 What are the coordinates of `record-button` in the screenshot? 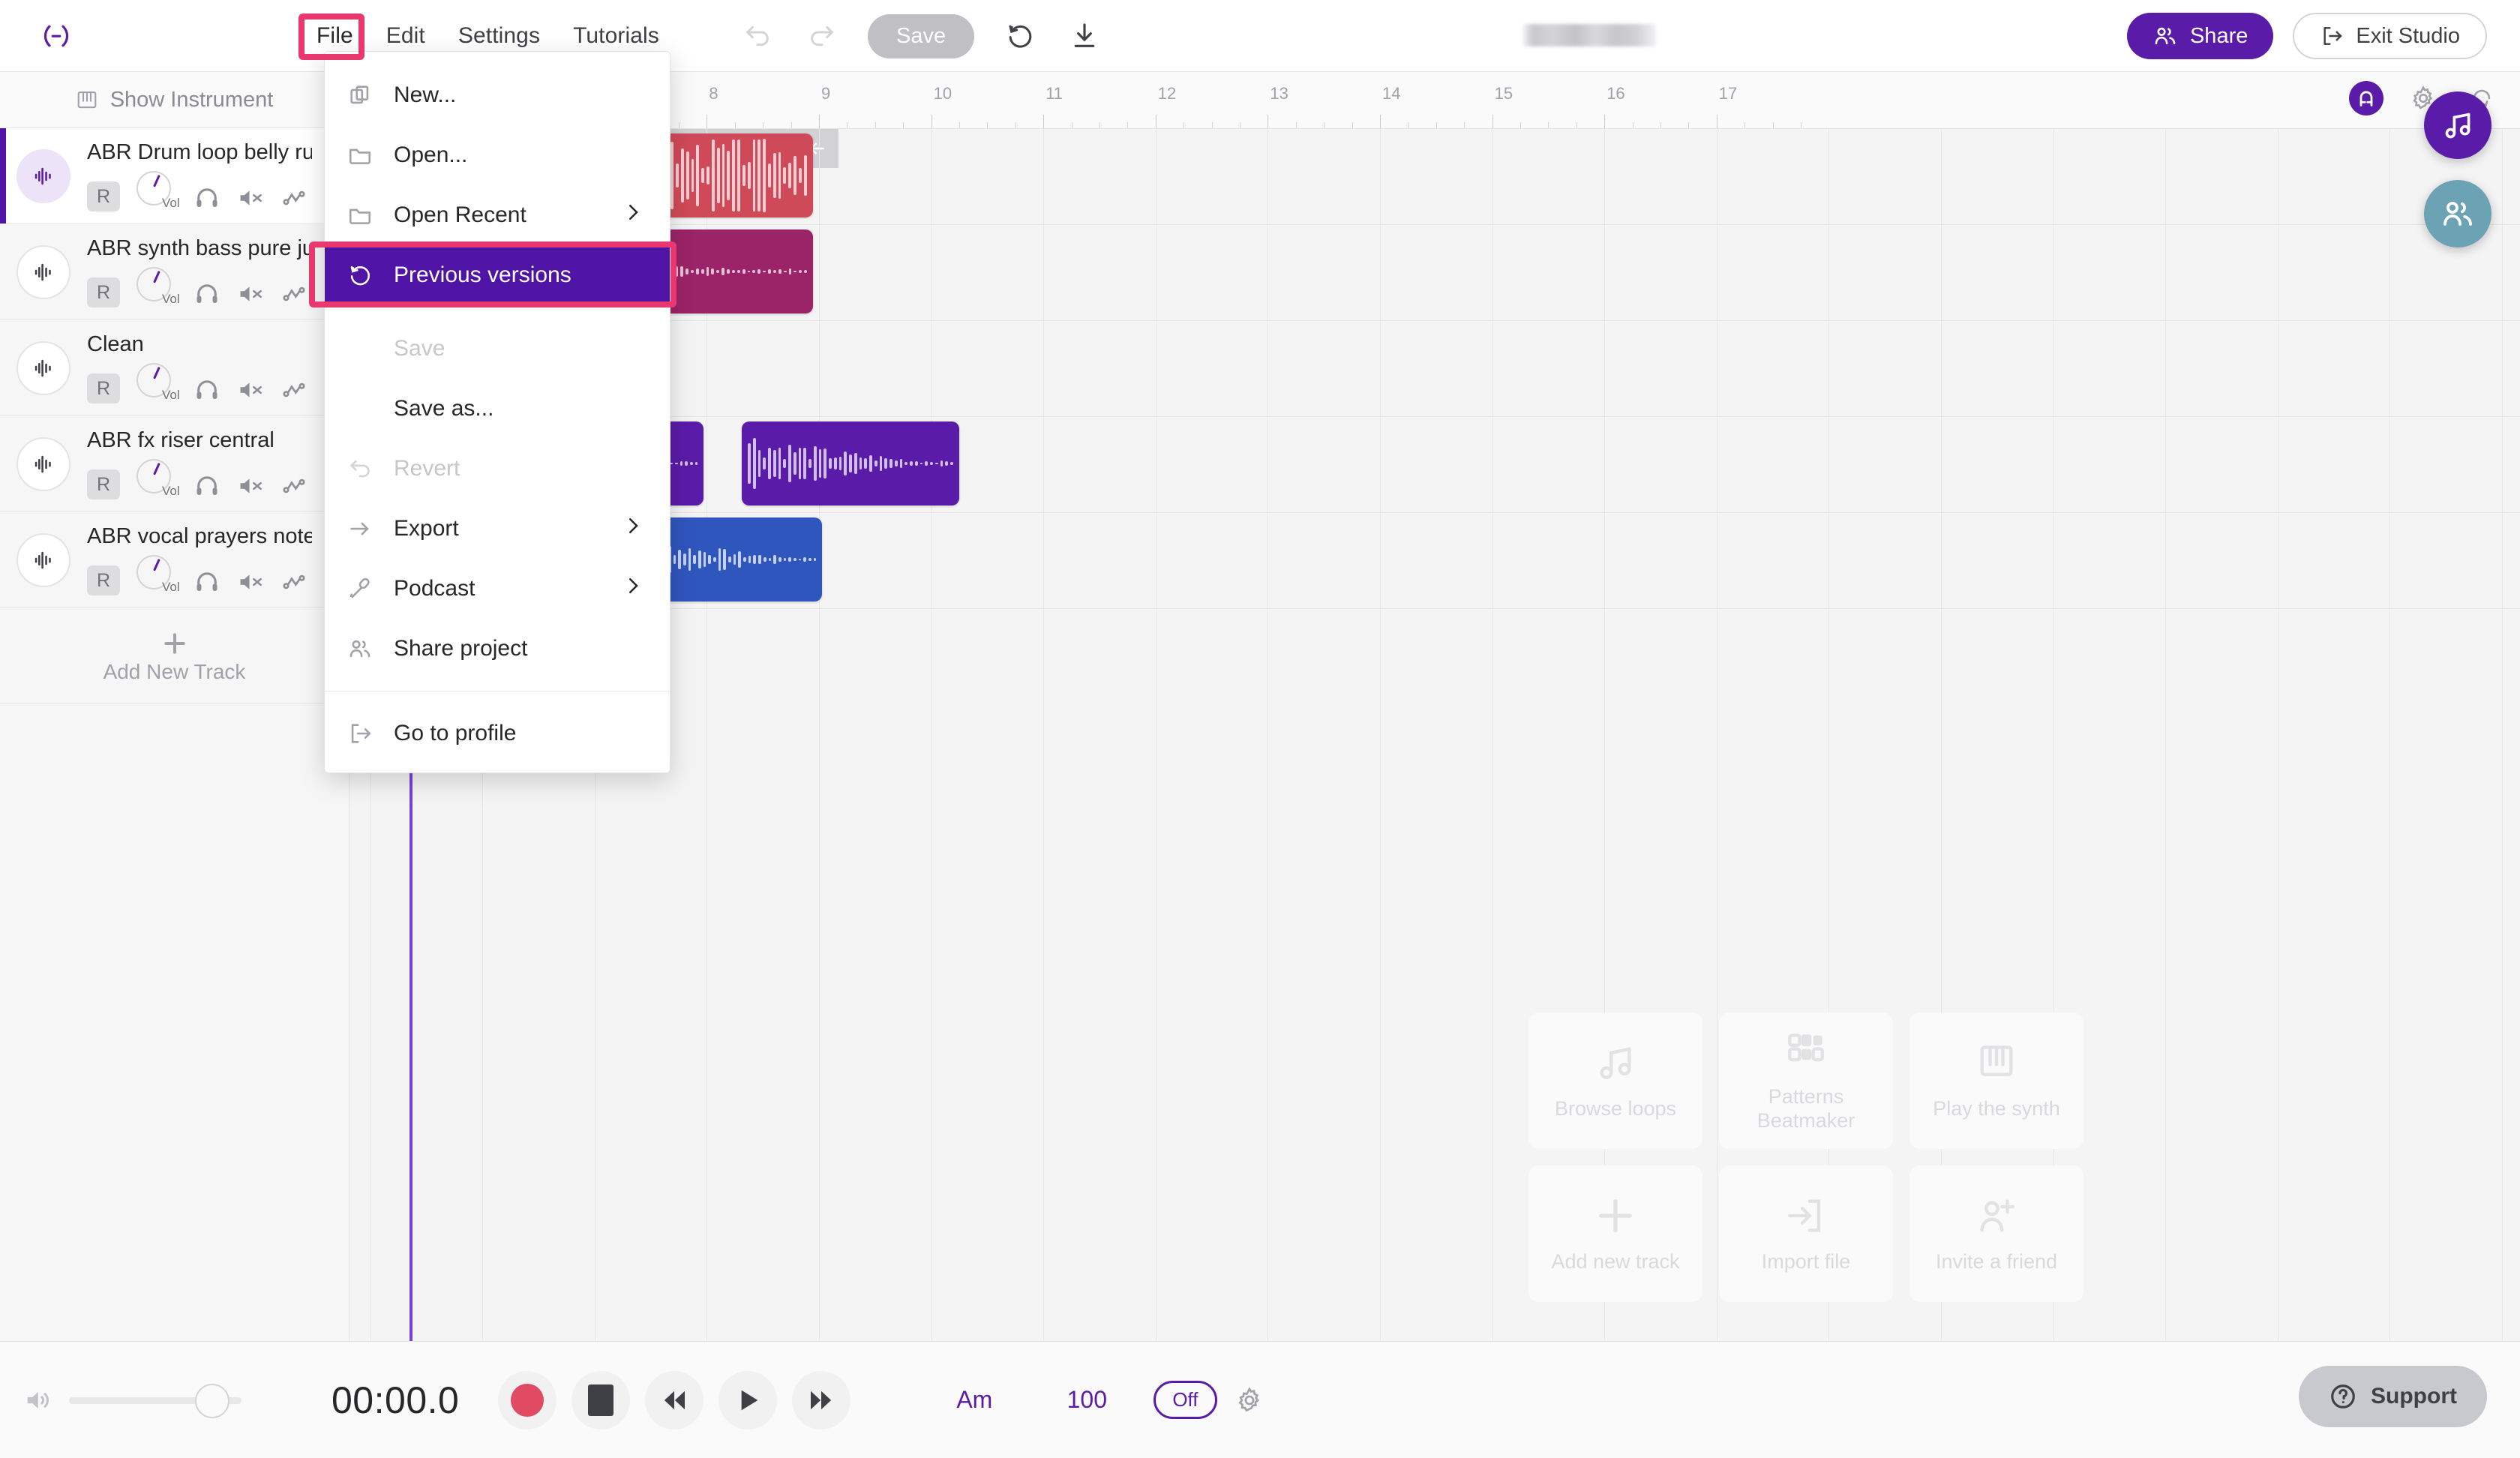 It's located at (527, 1400).